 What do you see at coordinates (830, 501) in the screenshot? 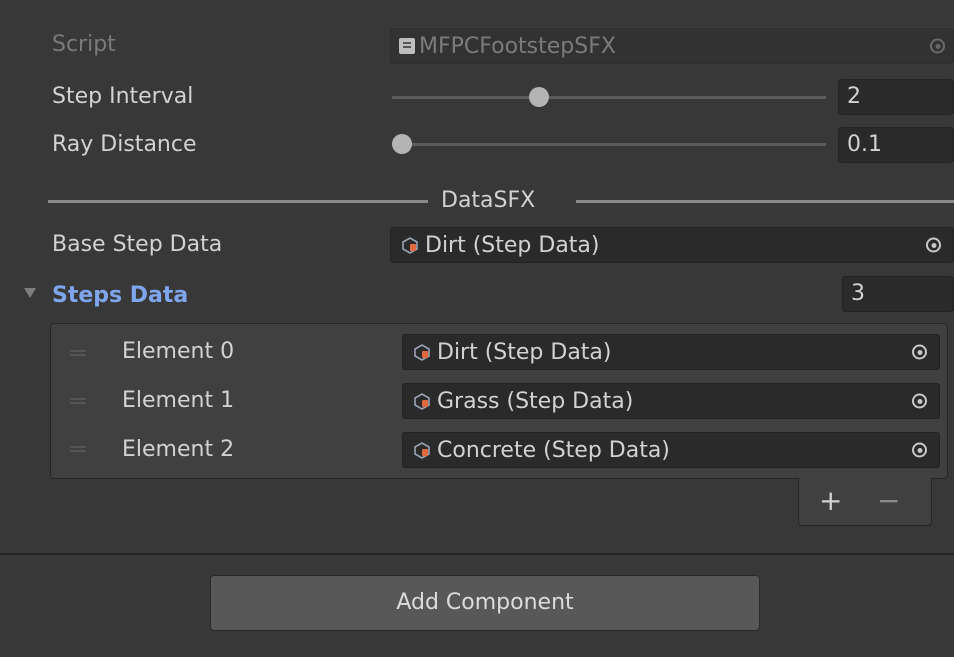
I see `add-element-button: +` at bounding box center [830, 501].